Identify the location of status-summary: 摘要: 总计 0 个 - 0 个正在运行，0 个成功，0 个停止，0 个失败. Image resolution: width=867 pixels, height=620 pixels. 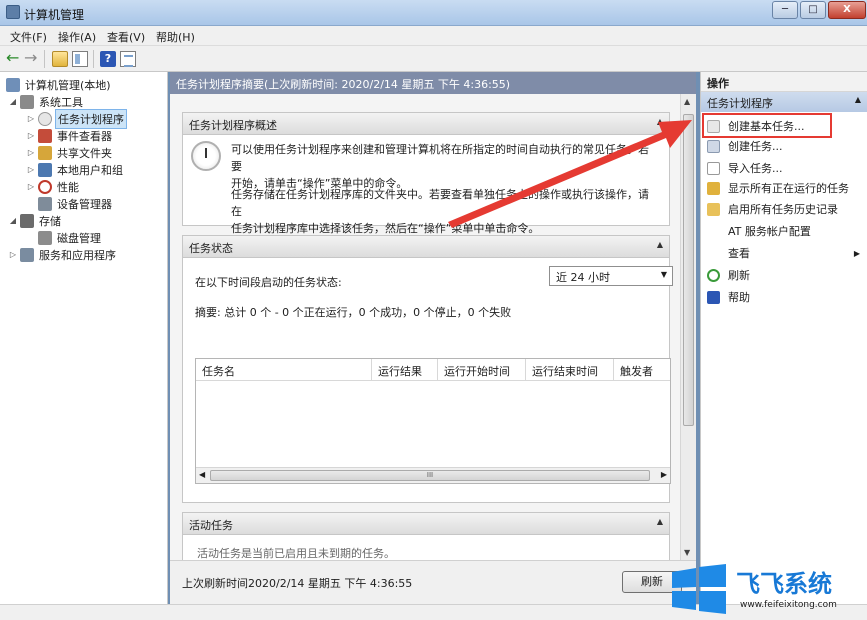
(353, 312).